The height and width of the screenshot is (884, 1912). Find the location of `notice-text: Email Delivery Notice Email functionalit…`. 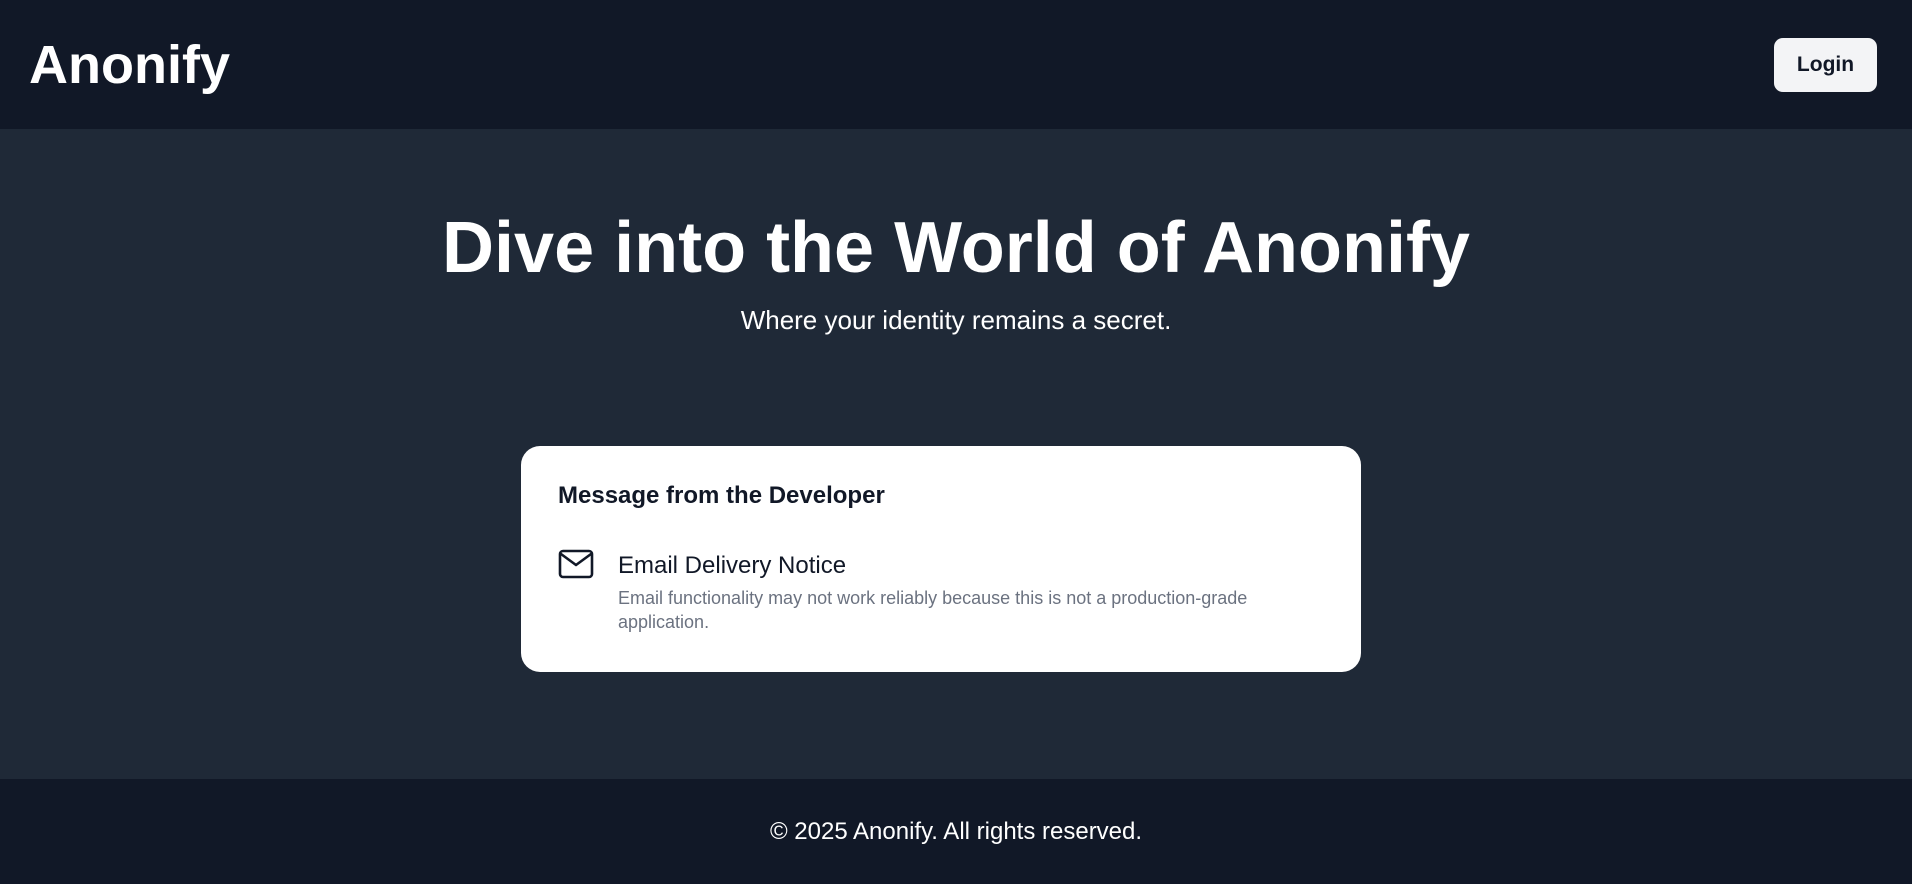

notice-text: Email Delivery Notice Email functionalit… is located at coordinates (948, 593).